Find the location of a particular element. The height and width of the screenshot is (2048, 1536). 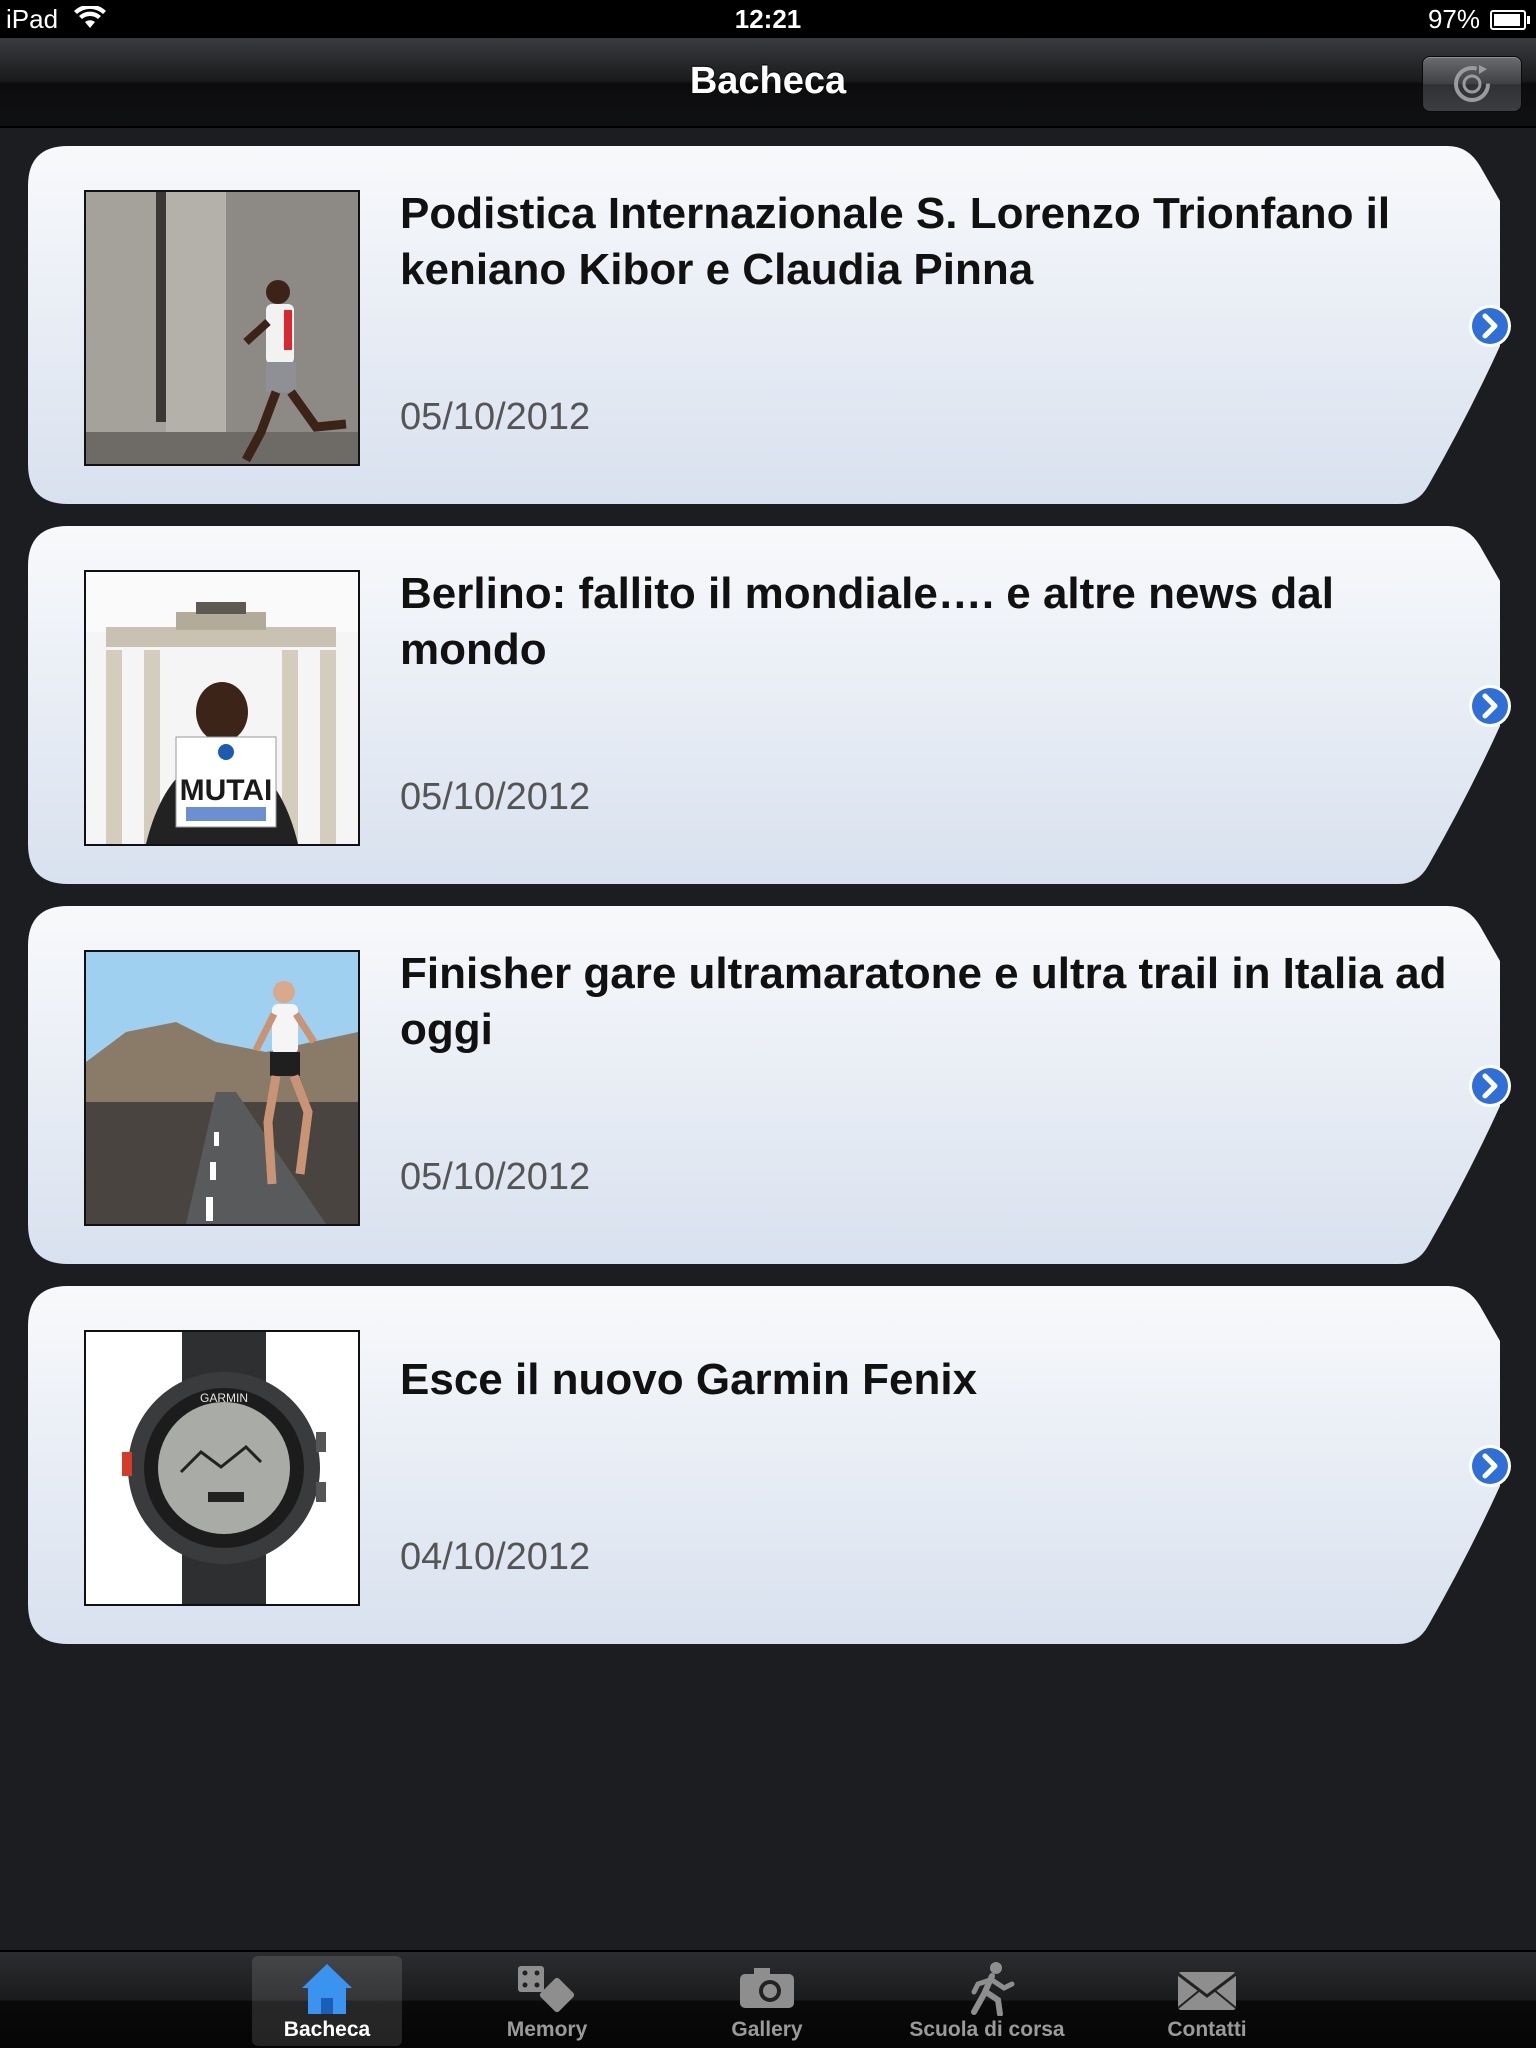

news-date: 04/10/2012 is located at coordinates (495, 1557).